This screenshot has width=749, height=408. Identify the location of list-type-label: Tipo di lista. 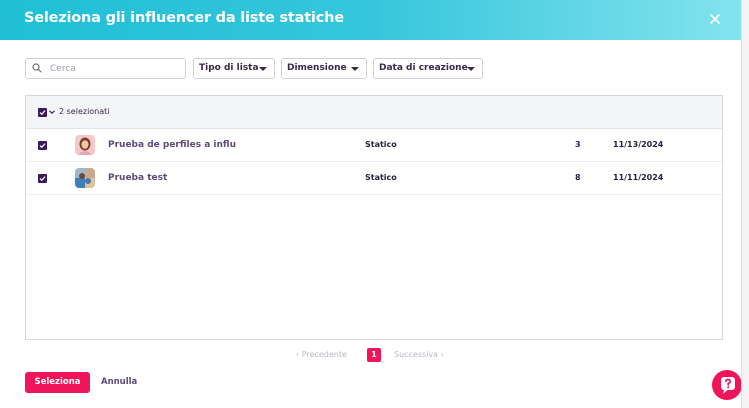
(229, 68).